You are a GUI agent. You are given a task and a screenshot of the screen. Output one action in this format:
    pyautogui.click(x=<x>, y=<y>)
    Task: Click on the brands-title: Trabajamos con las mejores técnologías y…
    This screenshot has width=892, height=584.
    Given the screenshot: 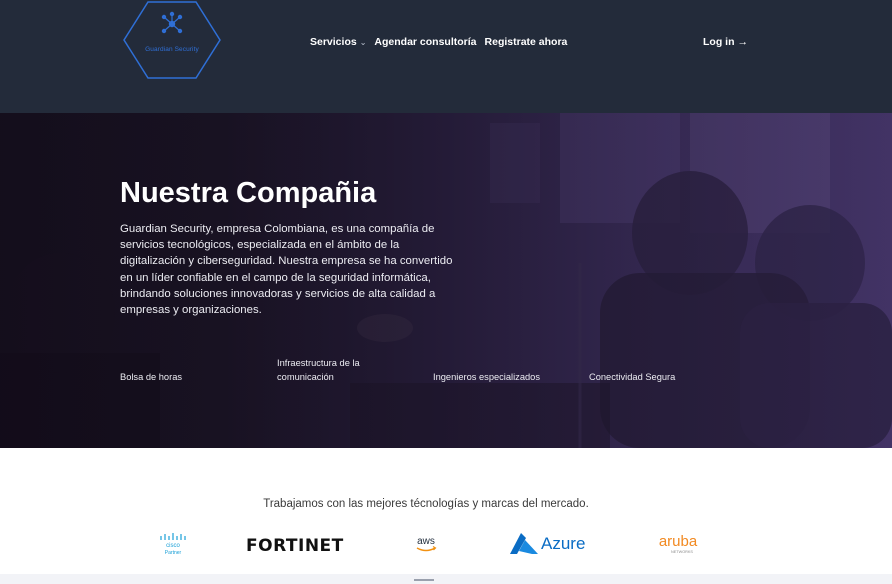 What is the action you would take?
    pyautogui.click(x=426, y=504)
    